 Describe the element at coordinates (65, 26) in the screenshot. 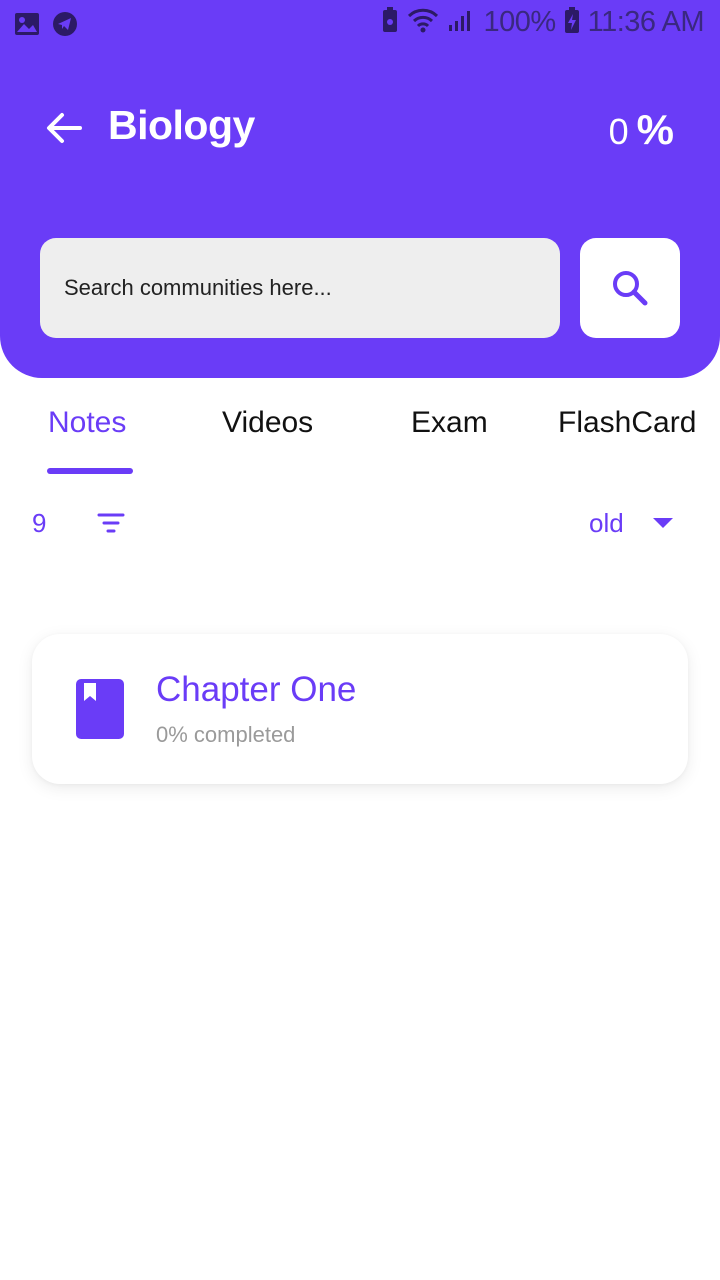

I see `telegram-notification-icon` at that location.